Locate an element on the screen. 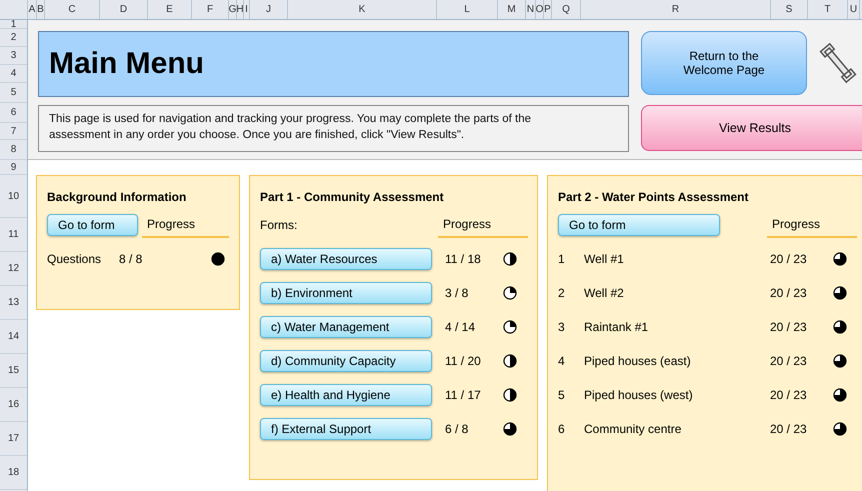 Image resolution: width=862 pixels, height=491 pixels. row-number: 3 is located at coordinates (562, 327).